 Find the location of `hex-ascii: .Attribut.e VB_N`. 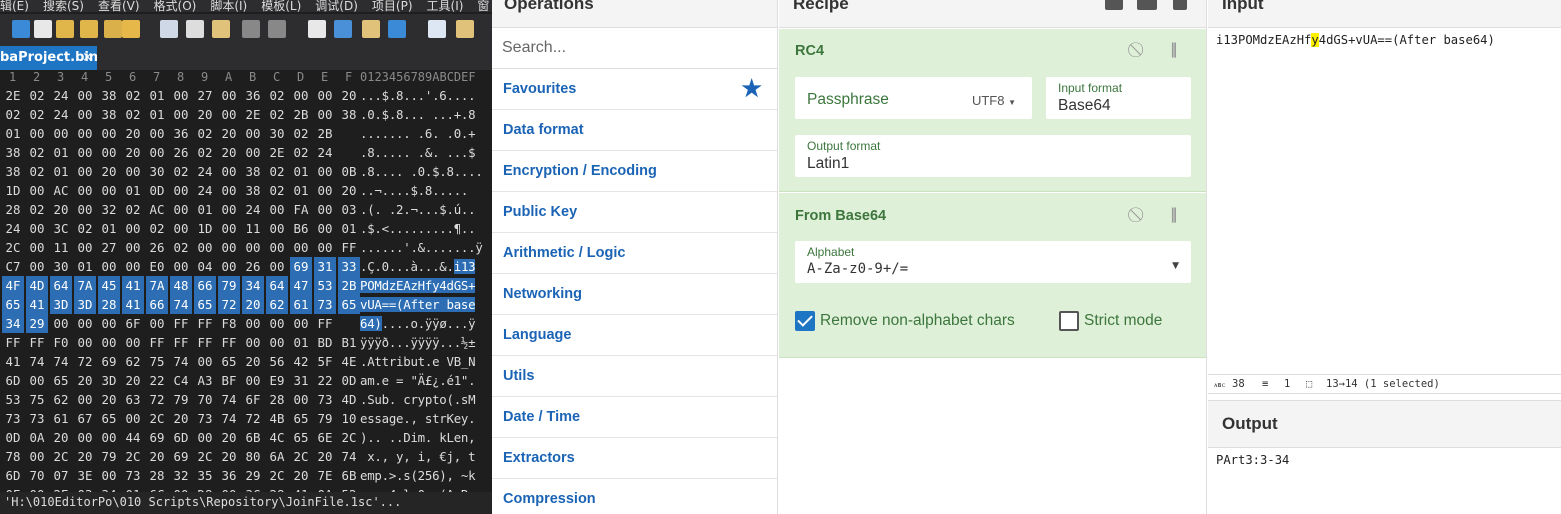

hex-ascii: .Attribut.e VB_N is located at coordinates (418, 361).